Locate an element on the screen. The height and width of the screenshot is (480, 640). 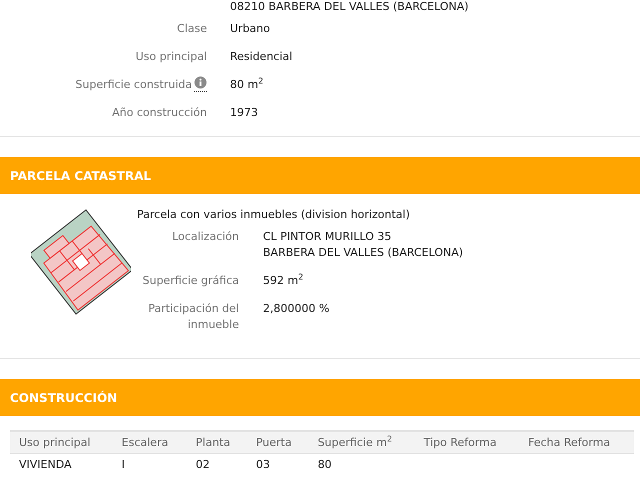
field-label: Superficie construida is located at coordinates (133, 84).